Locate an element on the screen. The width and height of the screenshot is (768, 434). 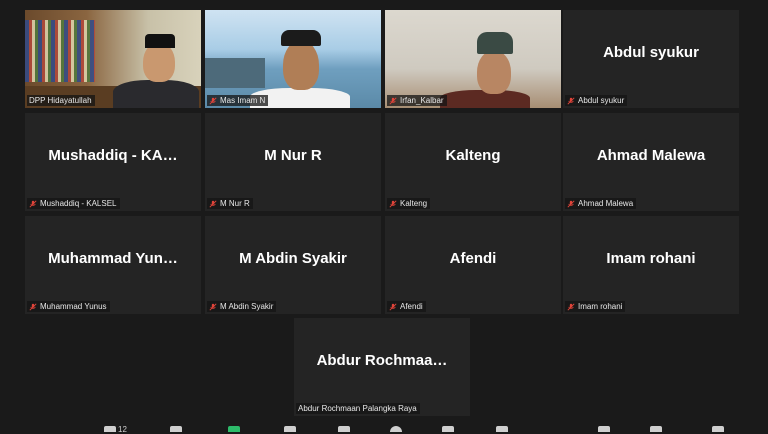
participant-tile: M Abdin Syakir M Abdin Syakir is located at coordinates (293, 265).